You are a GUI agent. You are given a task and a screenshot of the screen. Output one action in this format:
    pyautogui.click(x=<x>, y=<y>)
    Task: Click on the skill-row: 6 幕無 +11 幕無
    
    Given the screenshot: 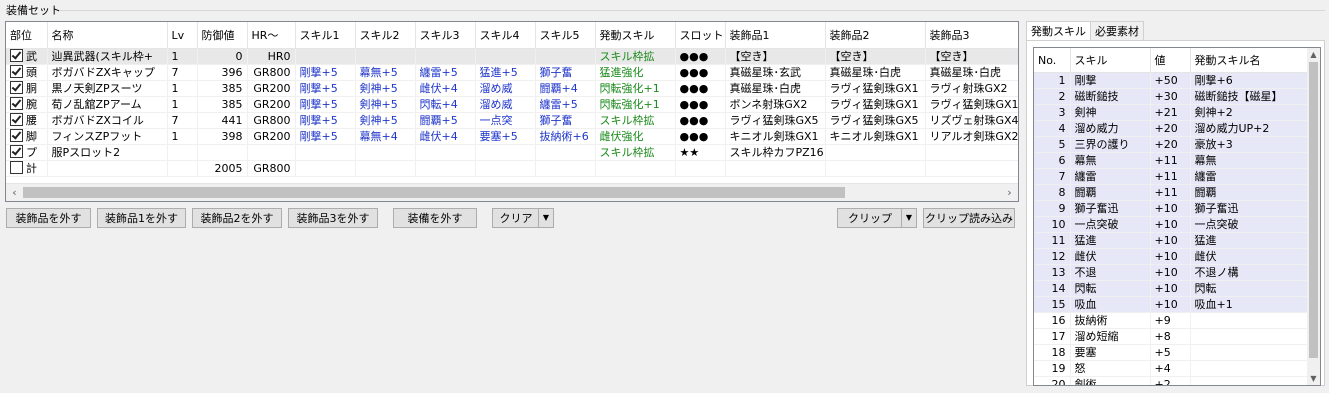 What is the action you would take?
    pyautogui.click(x=1171, y=160)
    